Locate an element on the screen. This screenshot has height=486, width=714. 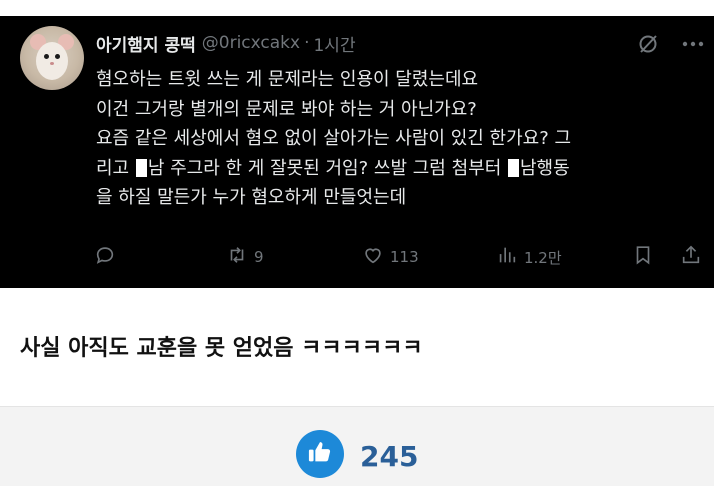
thumbs-up-button is located at coordinates (320, 454).